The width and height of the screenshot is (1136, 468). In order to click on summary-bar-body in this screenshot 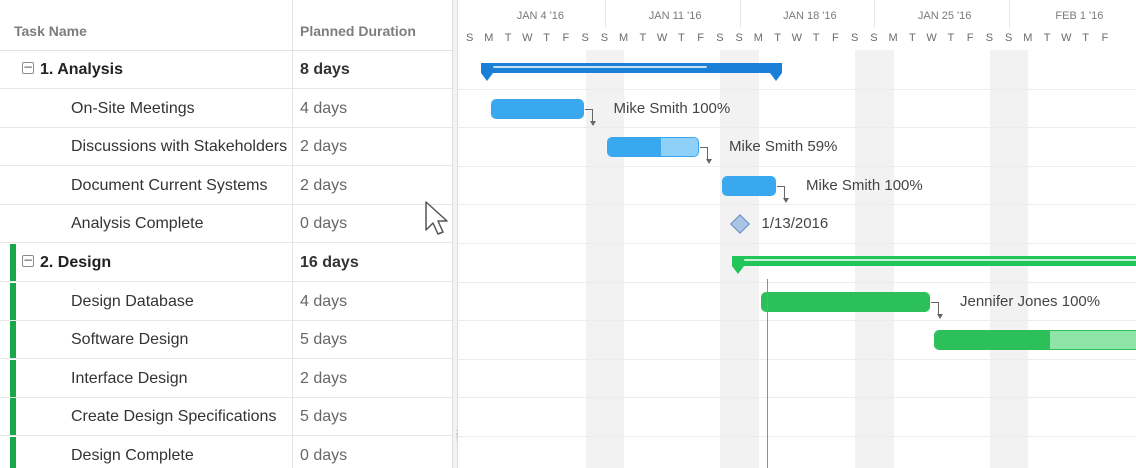, I will do `click(631, 68)`.